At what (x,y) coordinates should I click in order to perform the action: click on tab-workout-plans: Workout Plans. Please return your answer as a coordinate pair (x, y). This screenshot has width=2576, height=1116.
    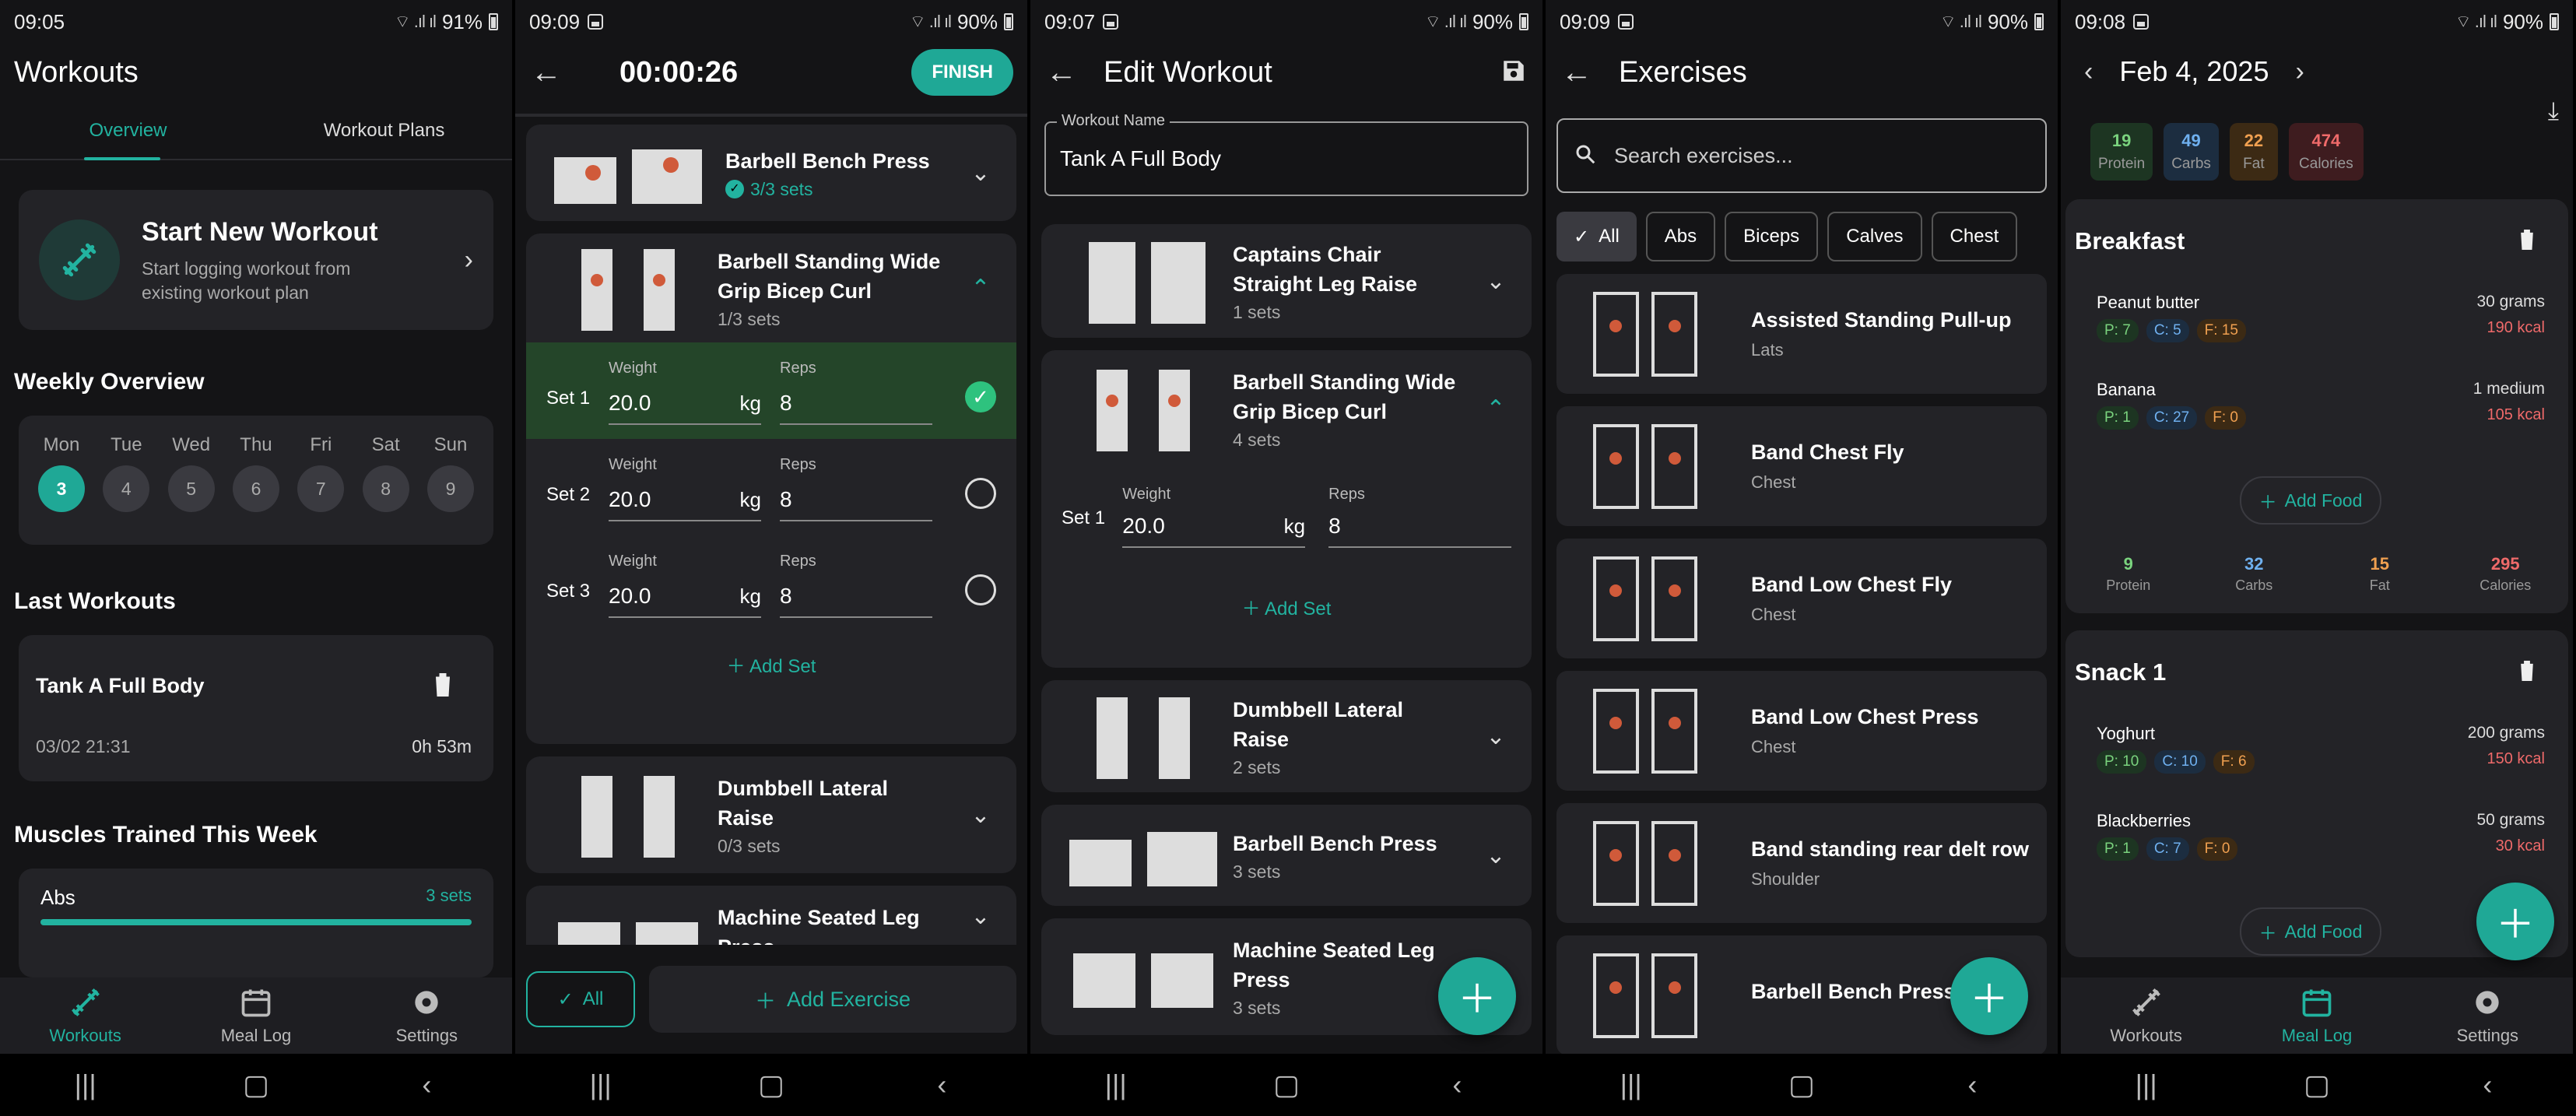
    Looking at the image, I should click on (384, 130).